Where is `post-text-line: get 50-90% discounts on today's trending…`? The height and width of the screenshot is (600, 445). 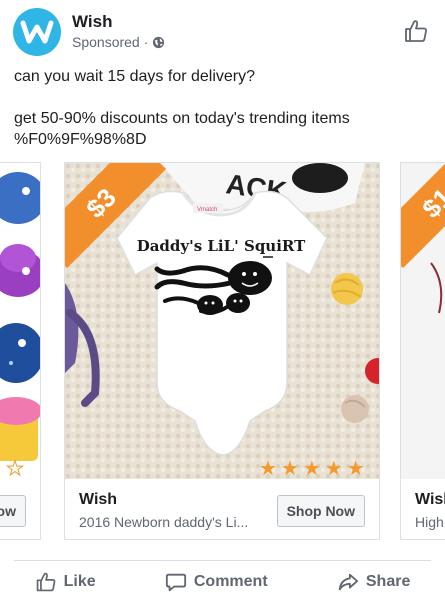 post-text-line: get 50-90% discounts on today's trending… is located at coordinates (182, 118).